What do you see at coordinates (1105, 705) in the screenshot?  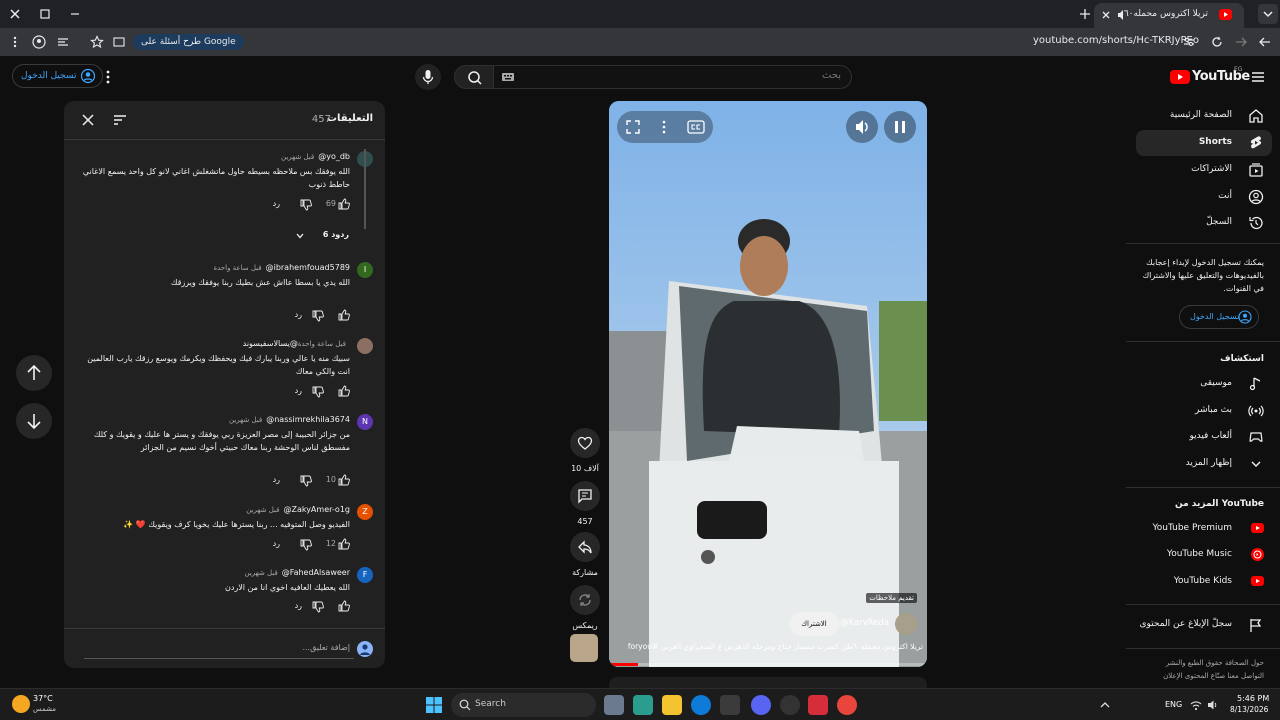 I see `chevron-up-icon` at bounding box center [1105, 705].